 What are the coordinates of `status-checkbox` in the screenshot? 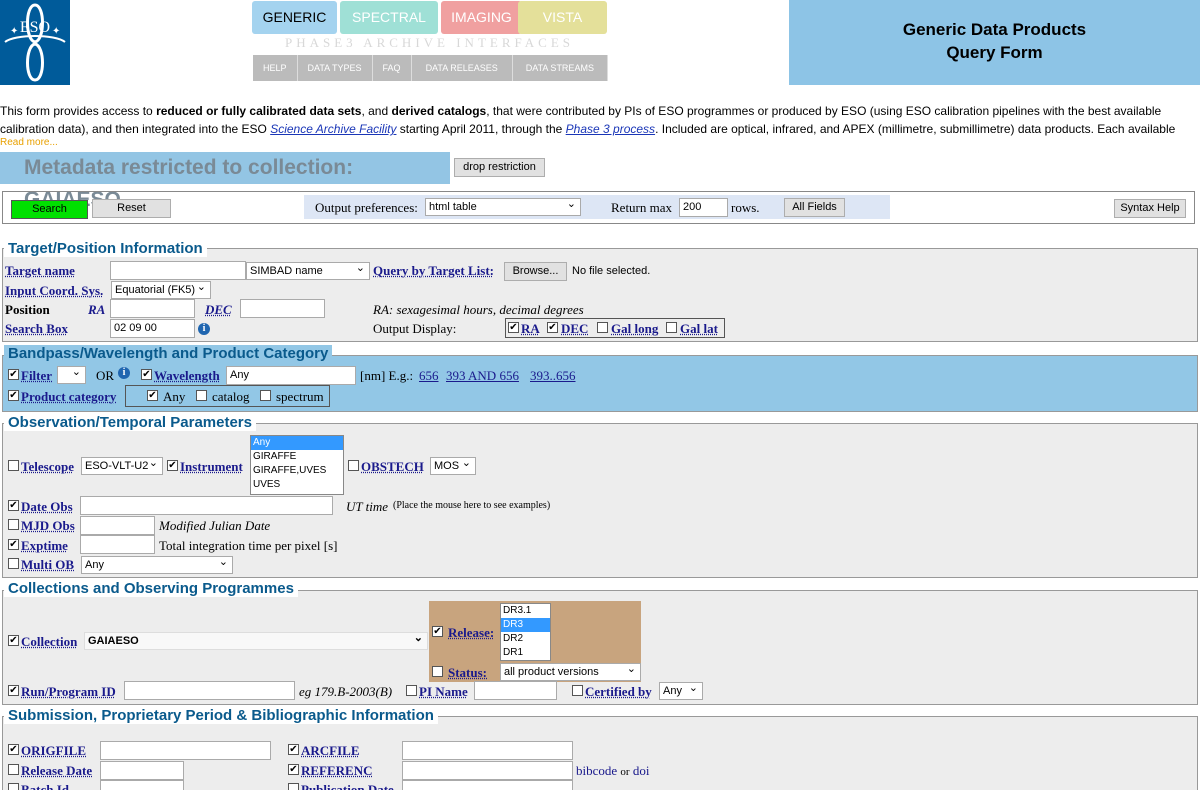 It's located at (437, 671).